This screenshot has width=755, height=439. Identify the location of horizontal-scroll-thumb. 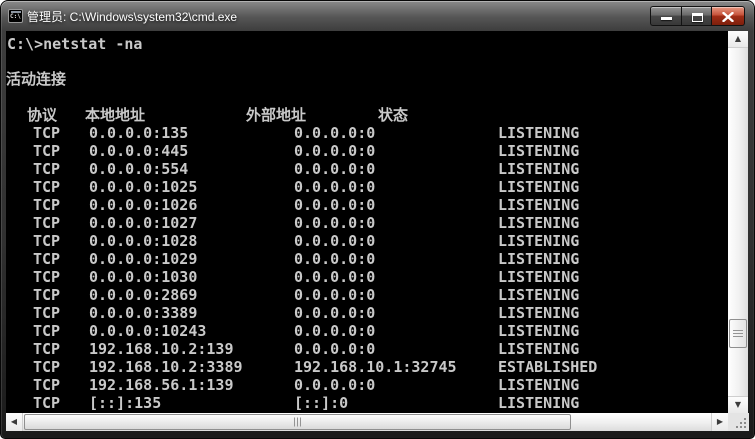
(297, 422).